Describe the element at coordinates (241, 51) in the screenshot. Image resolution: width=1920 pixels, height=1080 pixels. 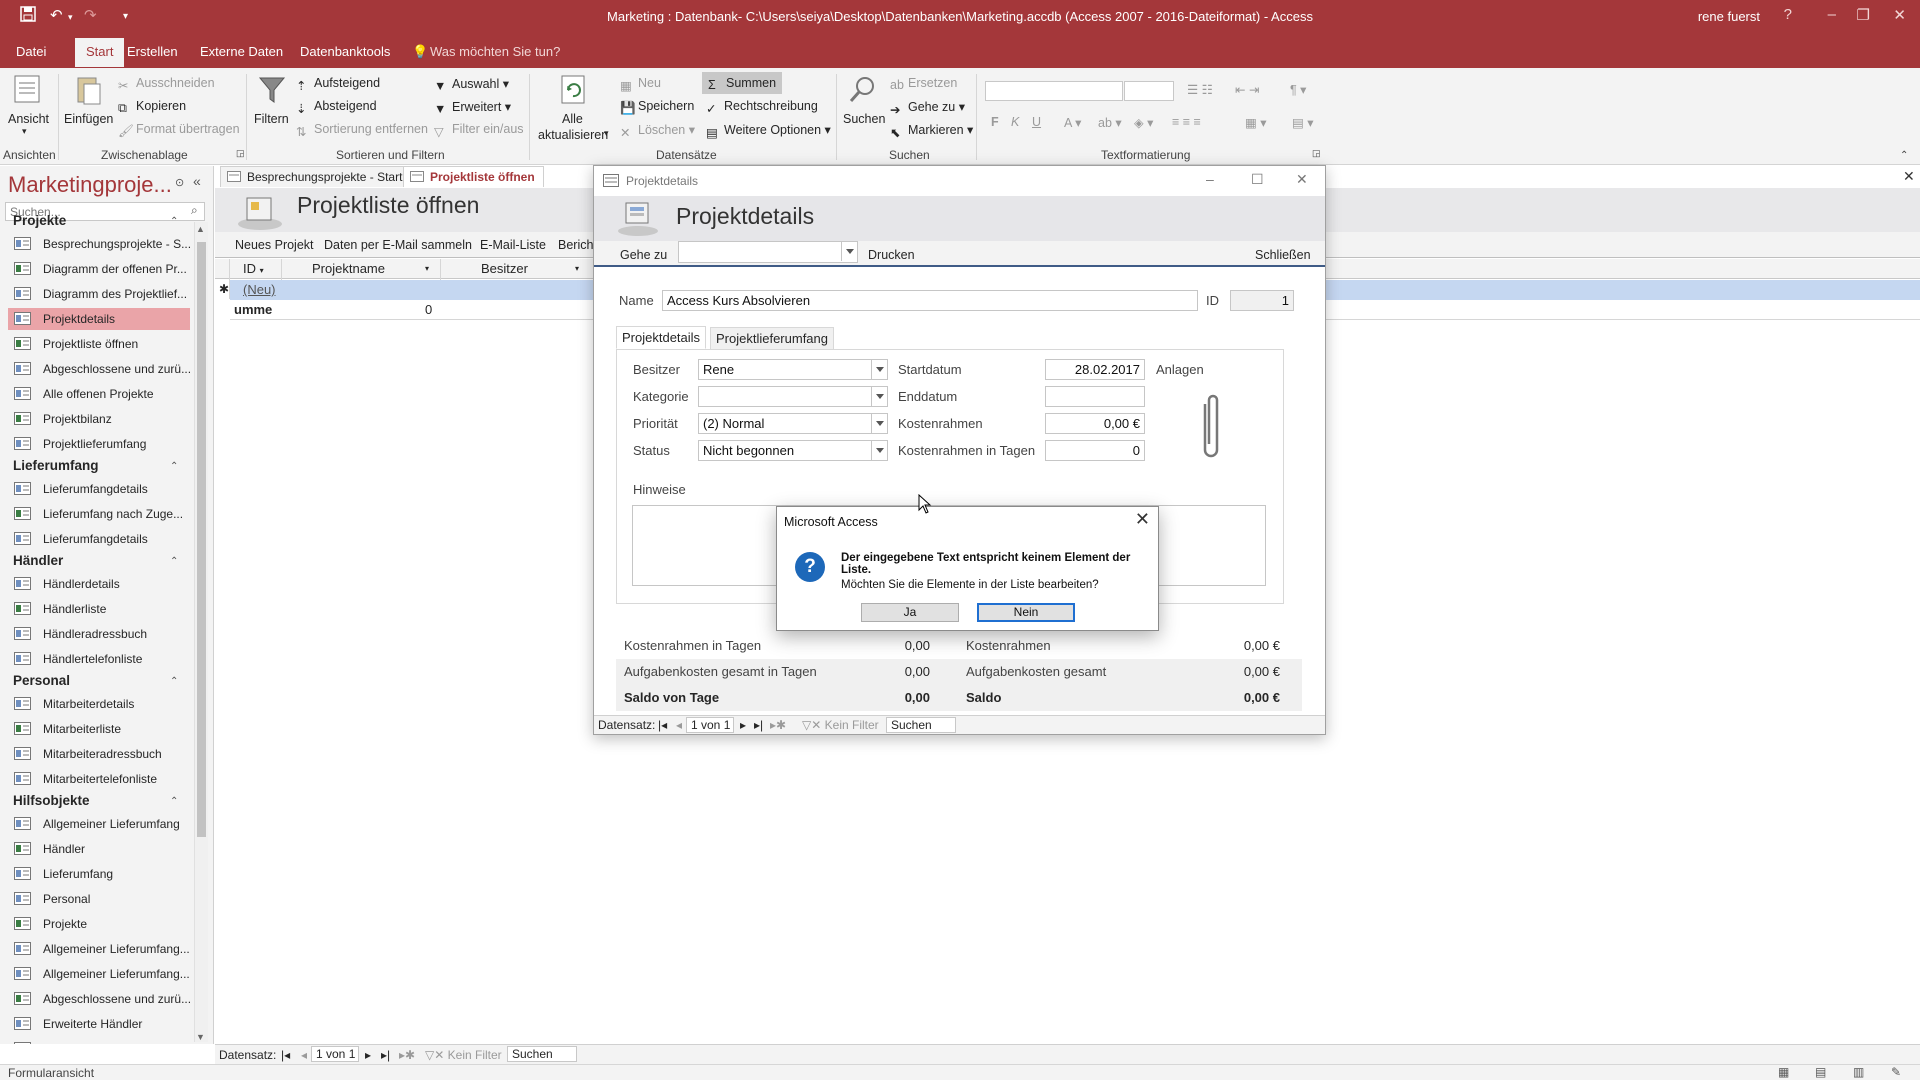
I see `tab-externe-daten: Externe Daten` at that location.